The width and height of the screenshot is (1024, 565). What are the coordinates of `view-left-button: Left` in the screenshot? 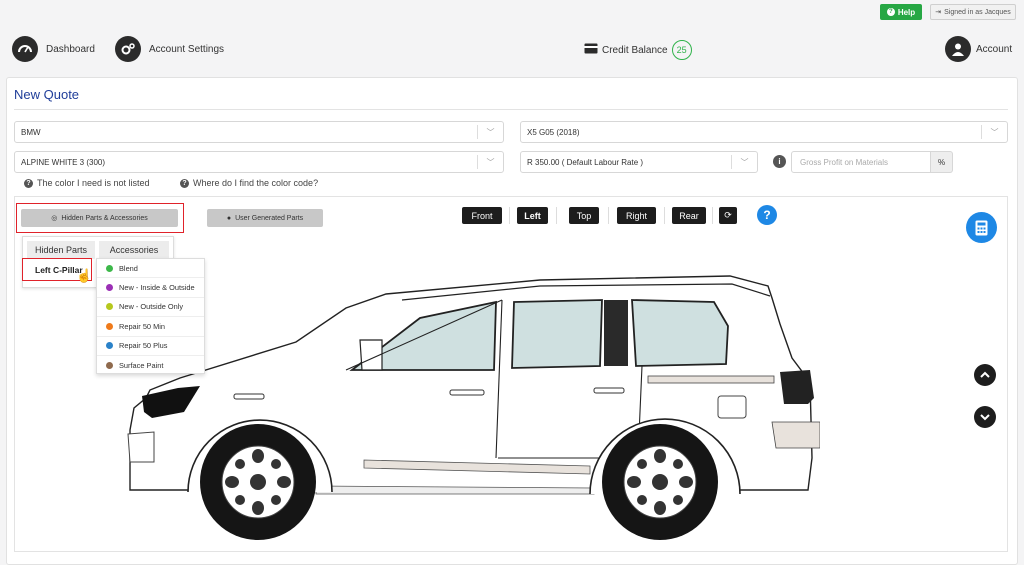 It's located at (532, 215).